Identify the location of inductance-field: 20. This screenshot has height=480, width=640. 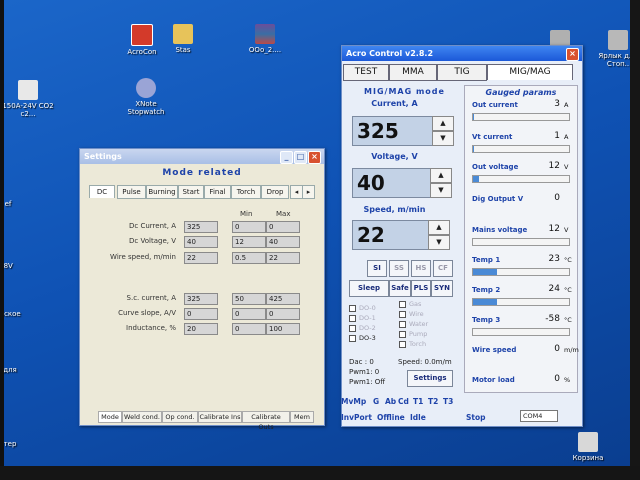
(201, 329).